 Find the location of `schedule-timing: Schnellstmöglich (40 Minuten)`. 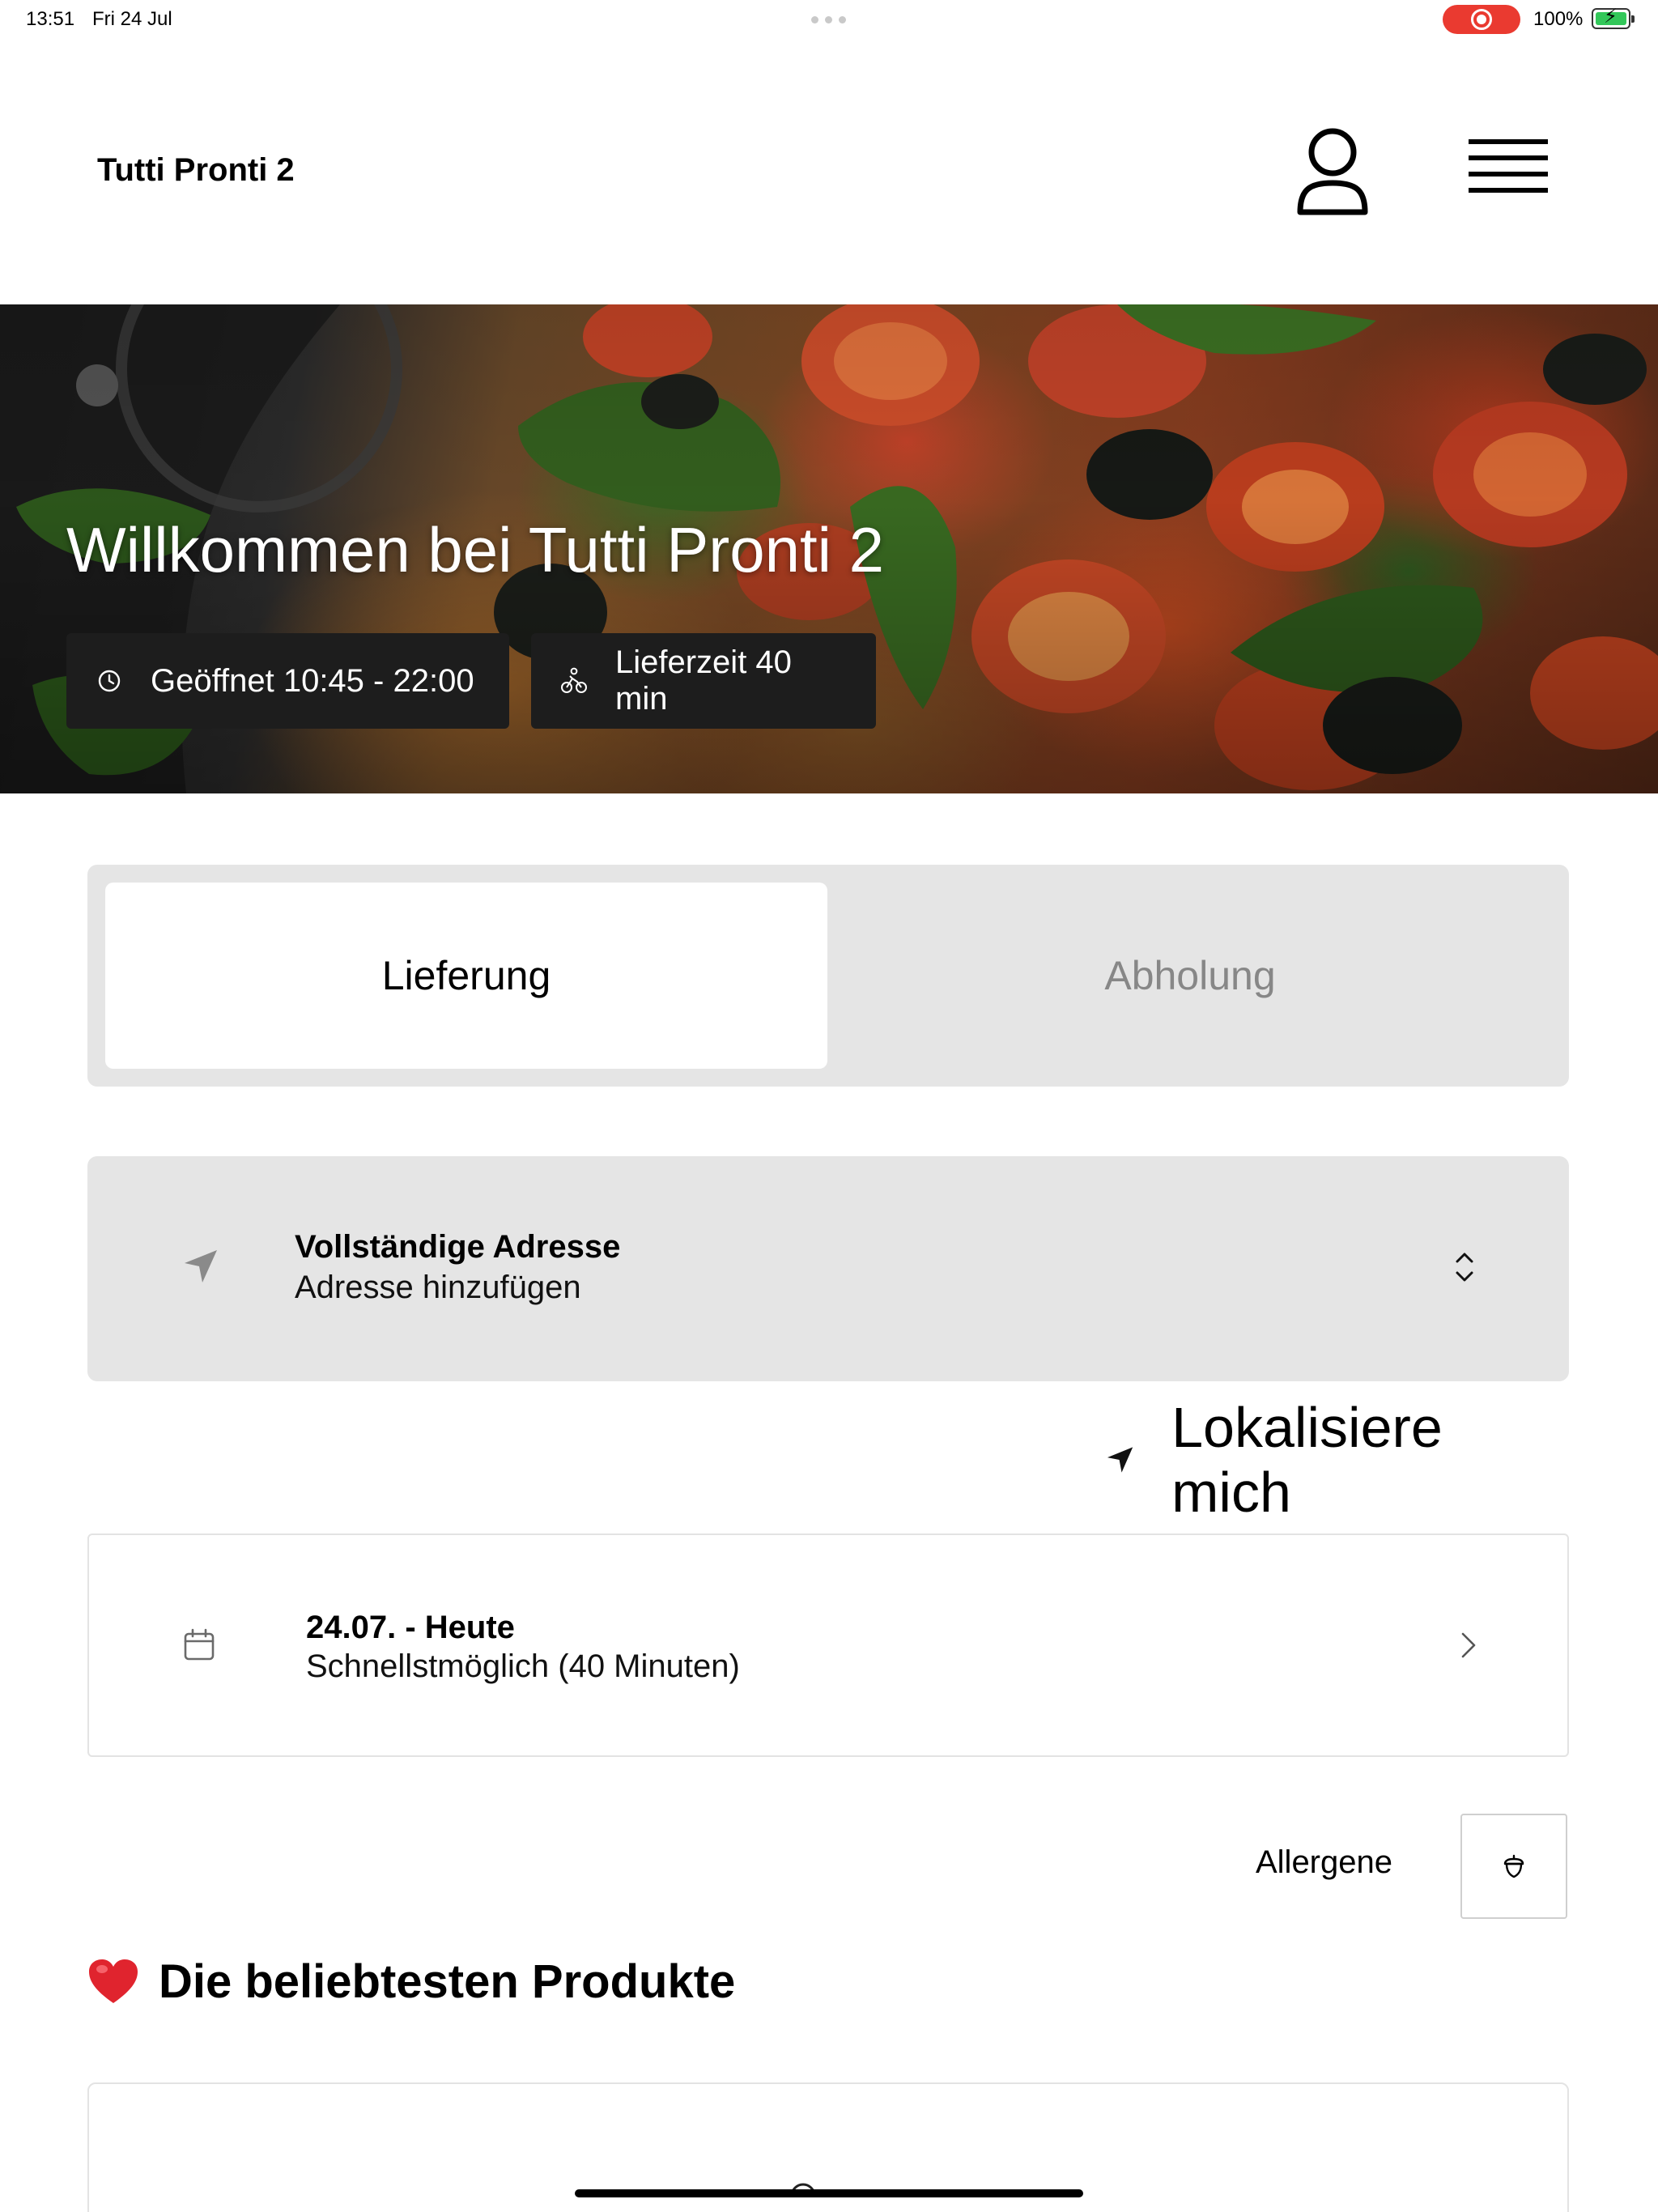

schedule-timing: Schnellstmöglich (40 Minuten) is located at coordinates (523, 1666).